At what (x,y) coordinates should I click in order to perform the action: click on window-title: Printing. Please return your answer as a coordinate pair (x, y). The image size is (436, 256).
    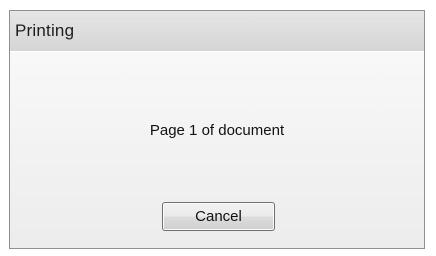
    Looking at the image, I should click on (45, 30).